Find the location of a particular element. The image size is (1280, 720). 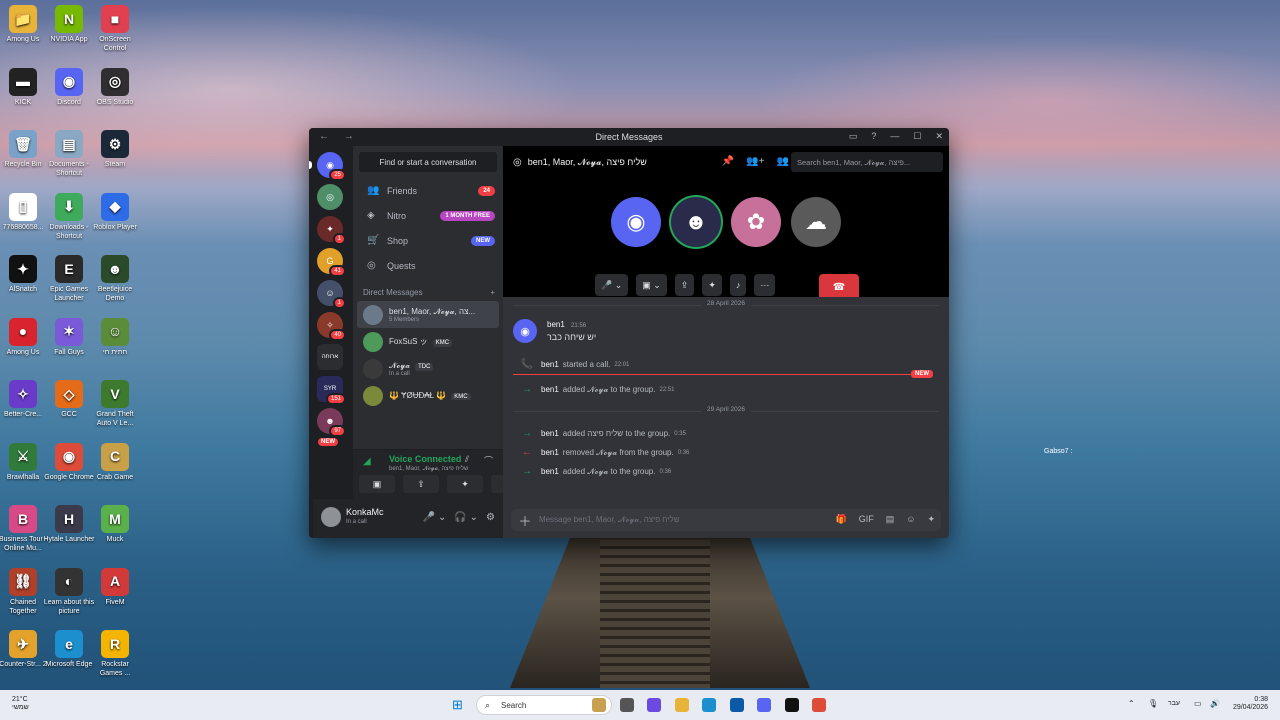

desktop-icon: ◐ Learn about this picture is located at coordinates (69, 591).